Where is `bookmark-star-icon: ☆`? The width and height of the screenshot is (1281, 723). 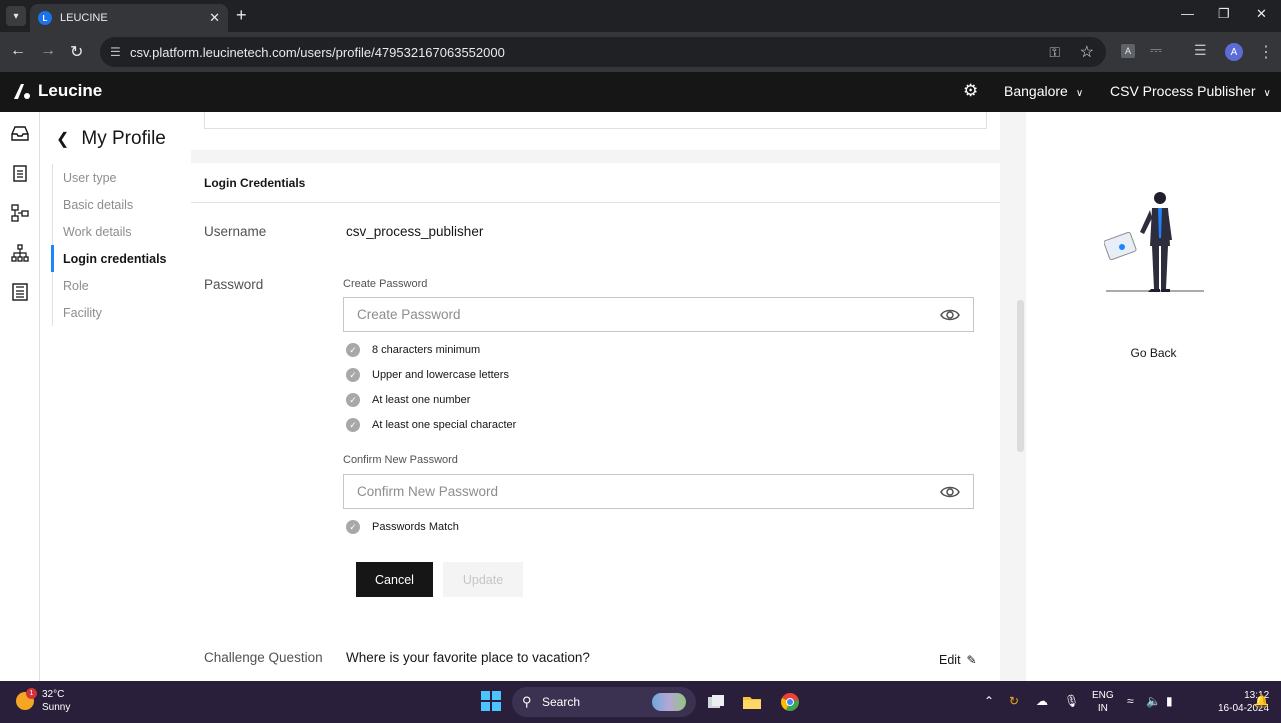 bookmark-star-icon: ☆ is located at coordinates (1087, 52).